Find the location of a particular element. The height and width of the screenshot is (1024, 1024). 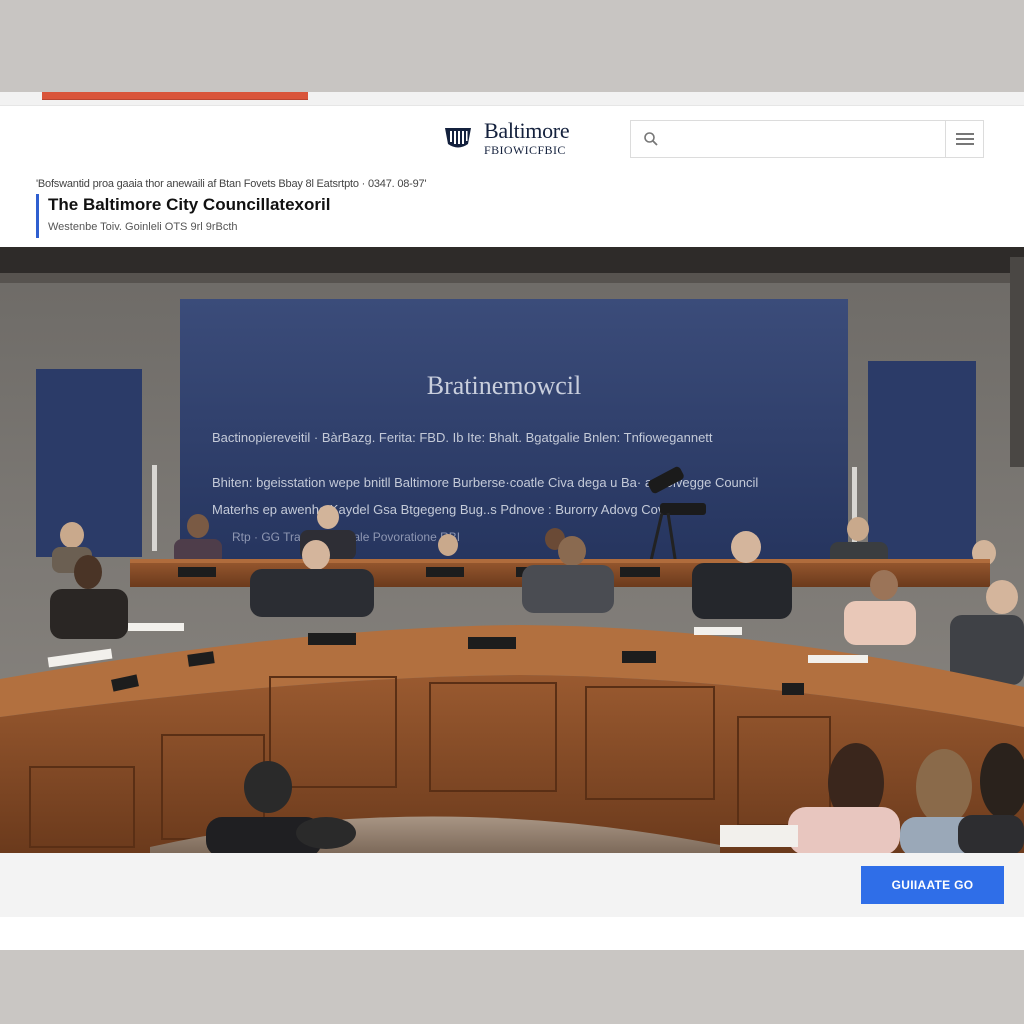

search-icon is located at coordinates (651, 139).